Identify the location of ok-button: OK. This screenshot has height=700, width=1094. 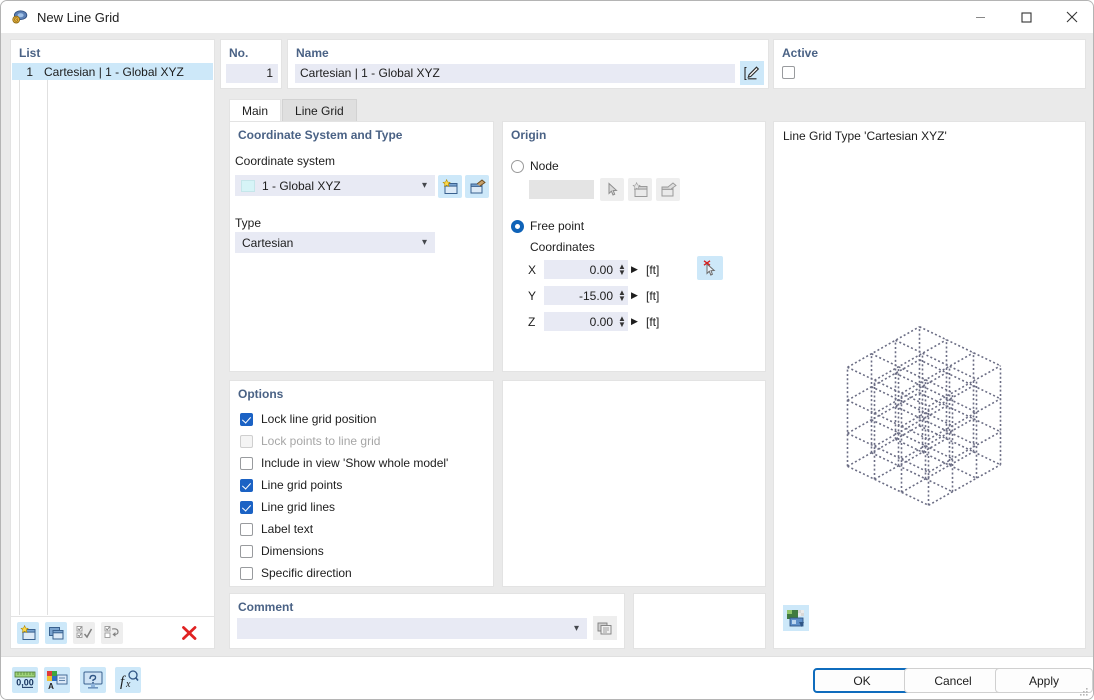
(862, 680).